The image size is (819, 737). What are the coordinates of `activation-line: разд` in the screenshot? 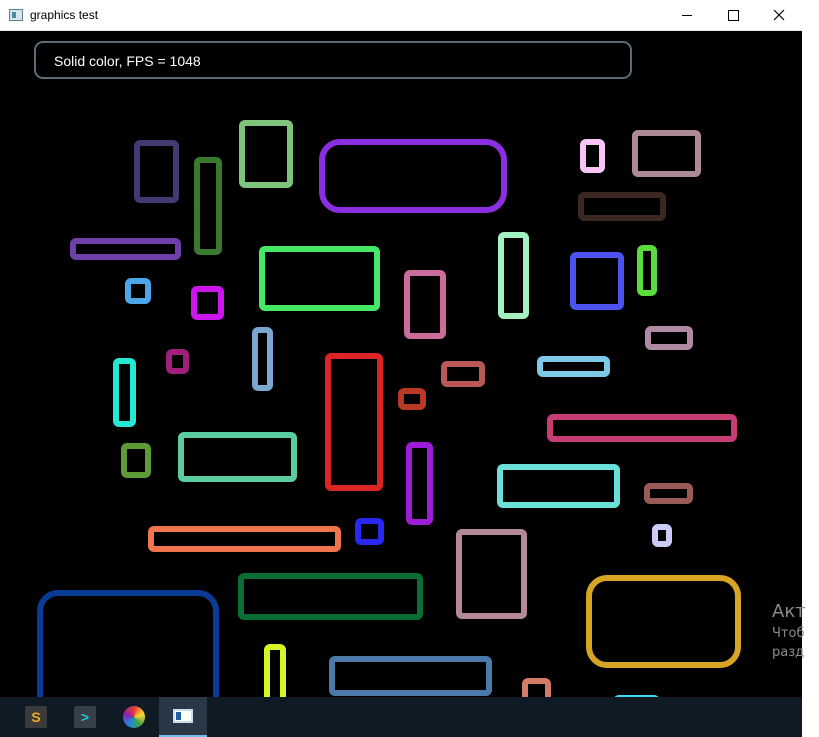 It's located at (788, 652).